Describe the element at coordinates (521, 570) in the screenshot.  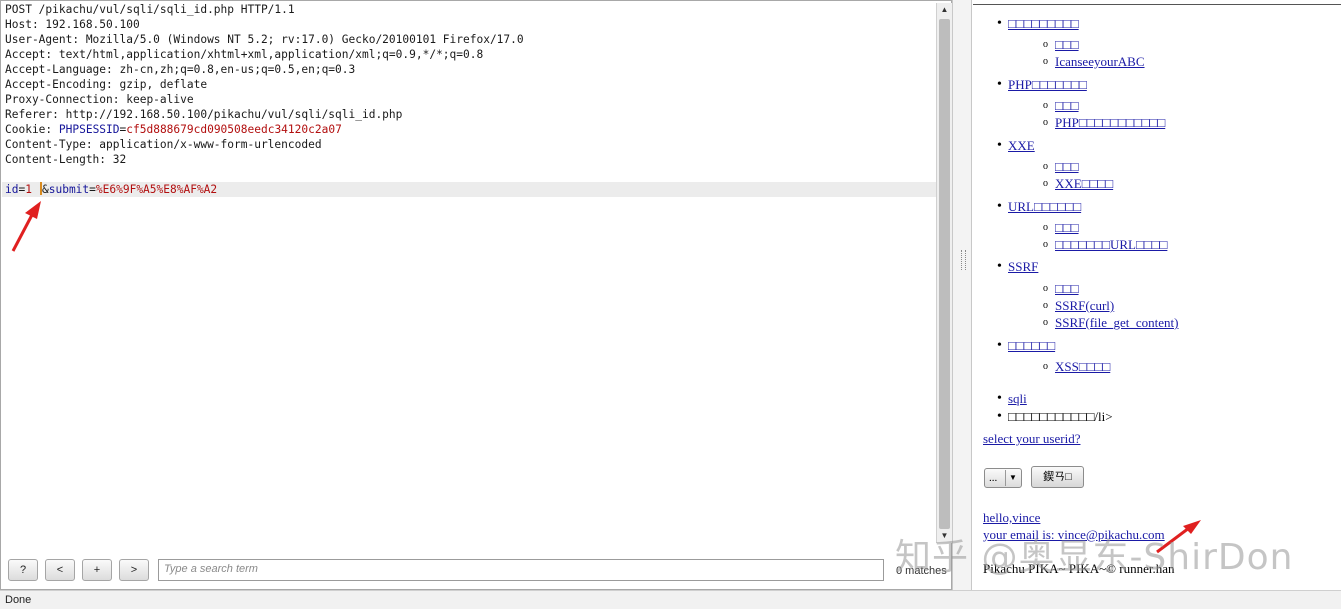
I see `search-input: Type a search term` at that location.